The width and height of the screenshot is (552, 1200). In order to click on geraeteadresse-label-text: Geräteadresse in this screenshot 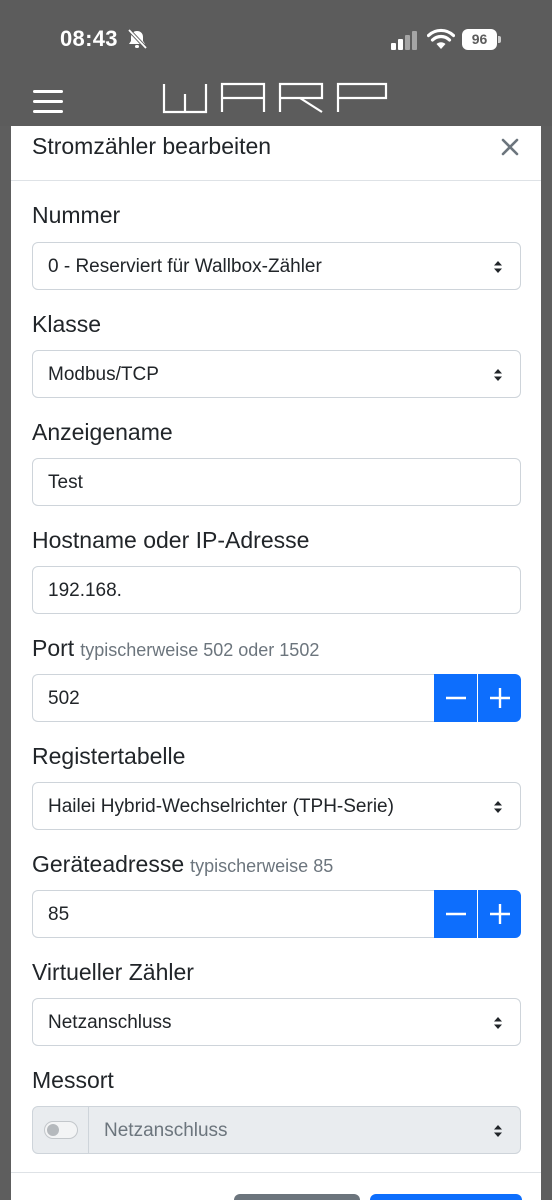, I will do `click(108, 864)`.